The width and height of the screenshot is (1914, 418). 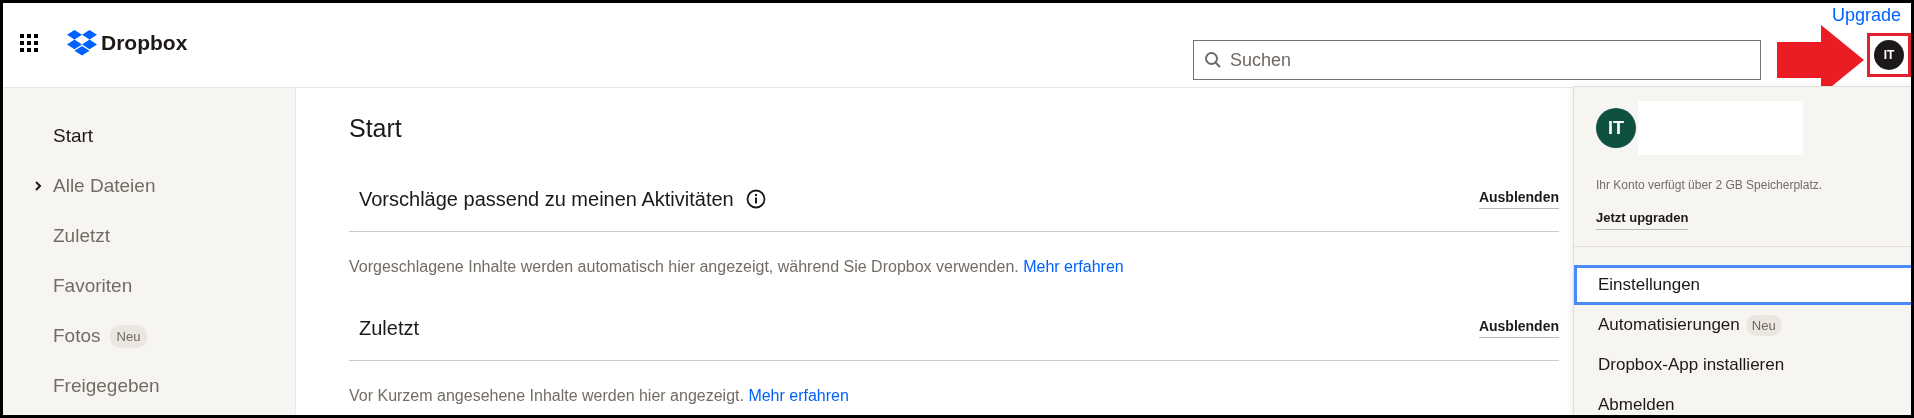 What do you see at coordinates (1642, 220) in the screenshot?
I see `upgrade-button: Jetzt upgraden` at bounding box center [1642, 220].